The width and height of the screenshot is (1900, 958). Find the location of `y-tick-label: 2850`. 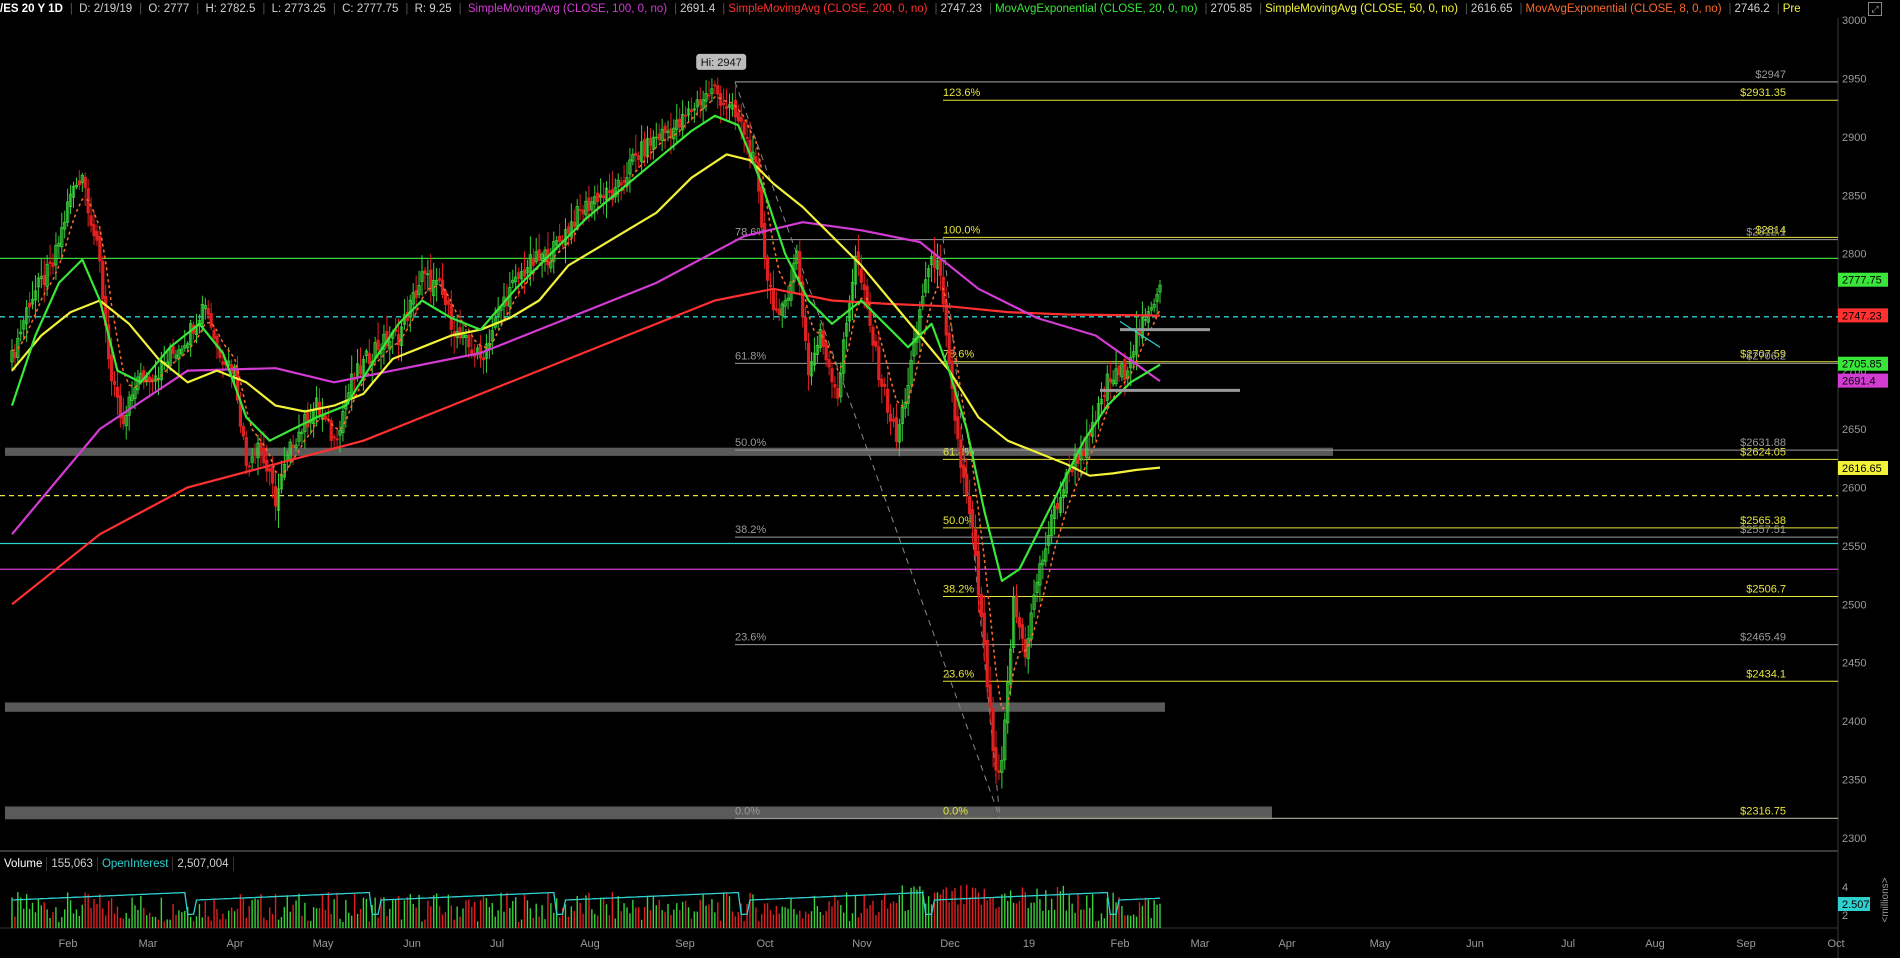

y-tick-label: 2850 is located at coordinates (1854, 196).